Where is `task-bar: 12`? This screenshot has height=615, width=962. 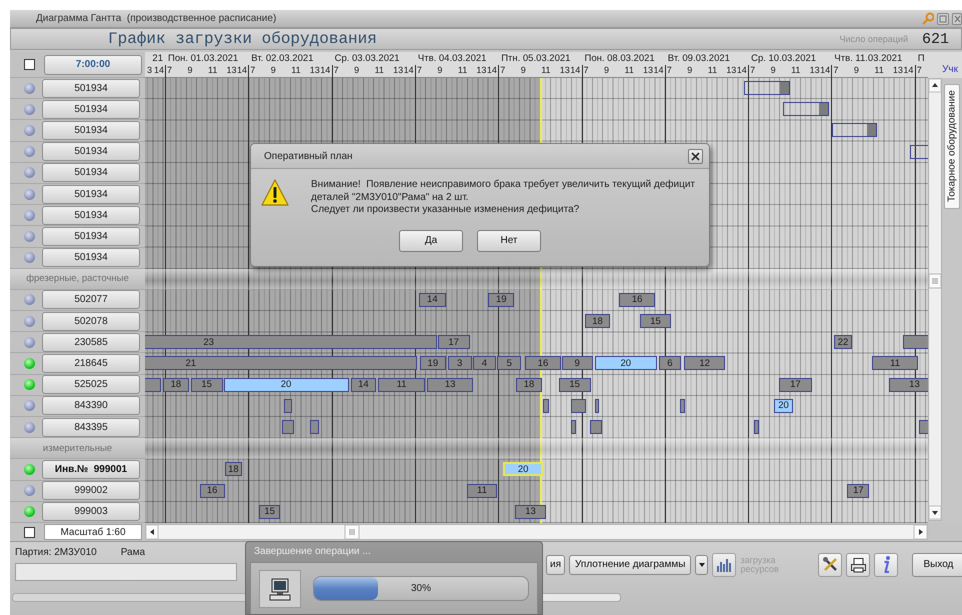 task-bar: 12 is located at coordinates (705, 363).